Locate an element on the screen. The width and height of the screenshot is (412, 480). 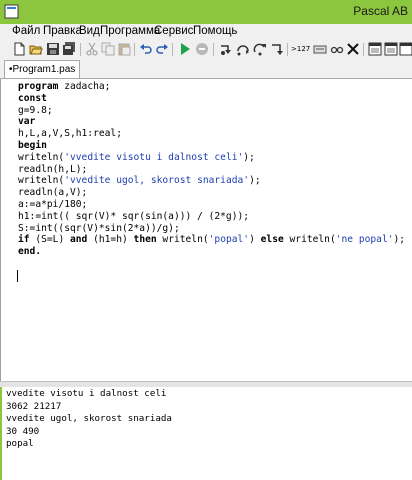
code-line: readln(h,L); is located at coordinates (211, 170).